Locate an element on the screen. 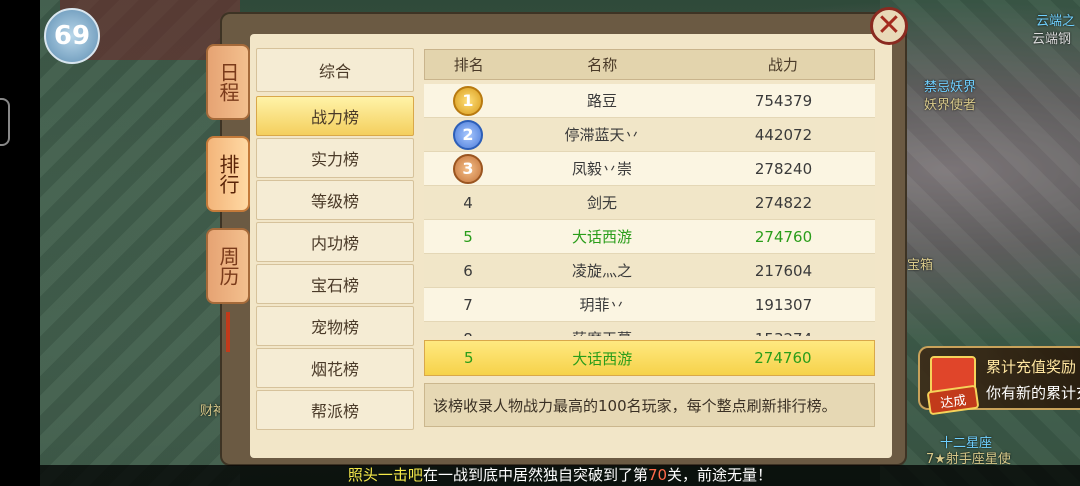 Image resolution: width=1080 pixels, height=486 pixels. map-label-cloud-b: 云端钢 is located at coordinates (1052, 39).